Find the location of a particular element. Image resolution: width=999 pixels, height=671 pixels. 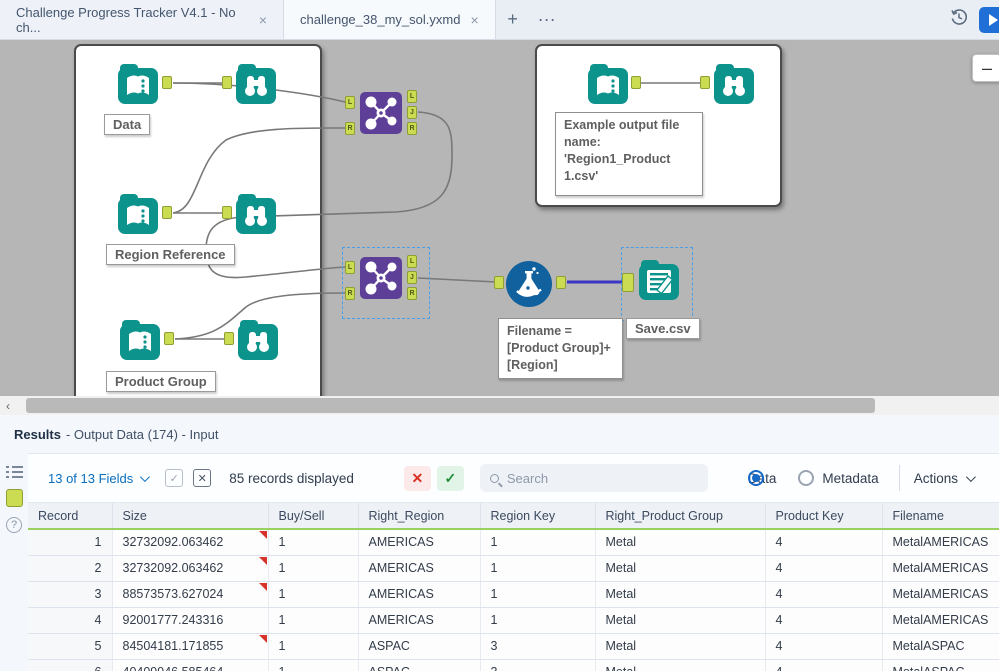

list-view-icon is located at coordinates (14, 472).